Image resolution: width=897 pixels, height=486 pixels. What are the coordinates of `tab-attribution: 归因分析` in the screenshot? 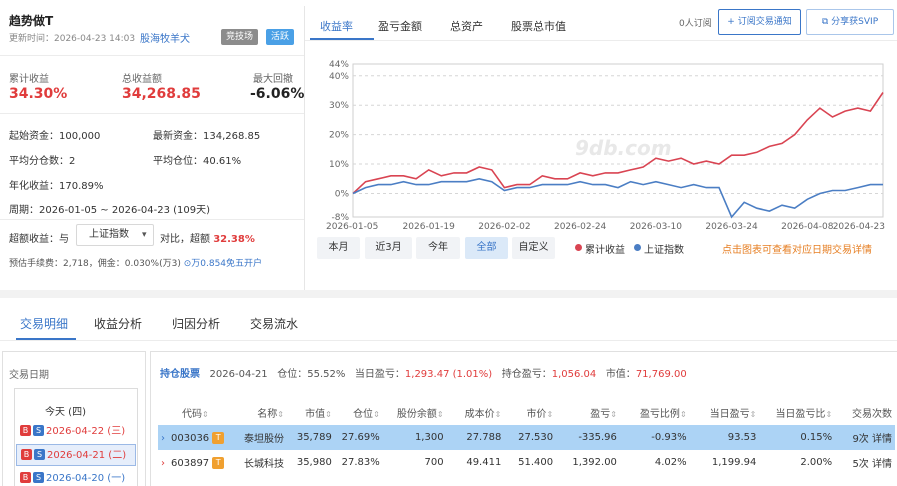 It's located at (196, 323).